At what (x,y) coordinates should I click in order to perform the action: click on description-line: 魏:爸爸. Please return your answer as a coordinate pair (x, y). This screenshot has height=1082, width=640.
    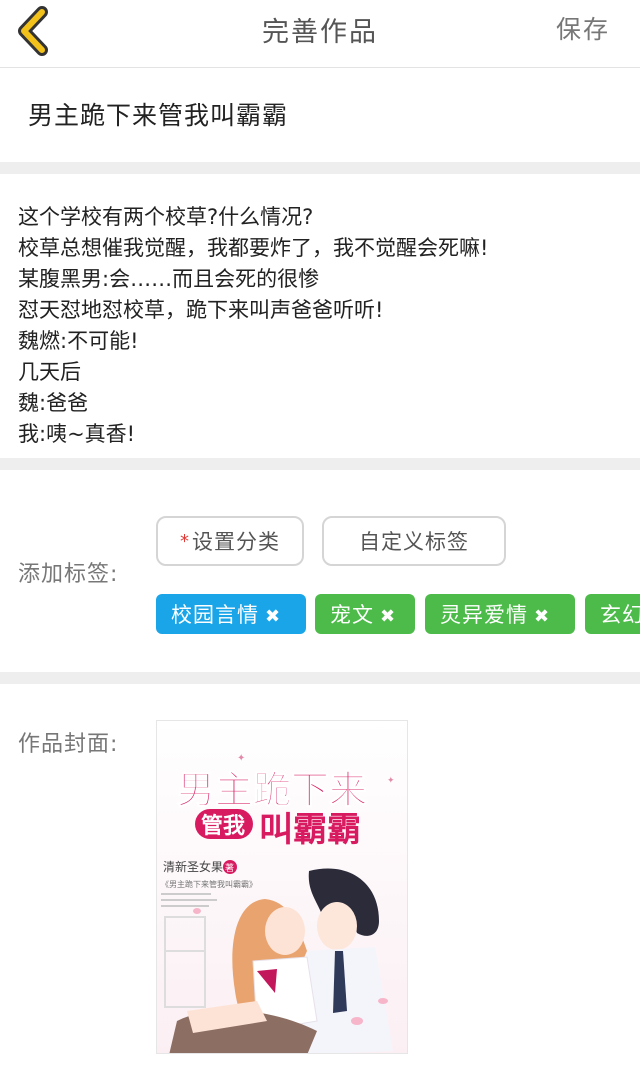
    Looking at the image, I should click on (53, 403).